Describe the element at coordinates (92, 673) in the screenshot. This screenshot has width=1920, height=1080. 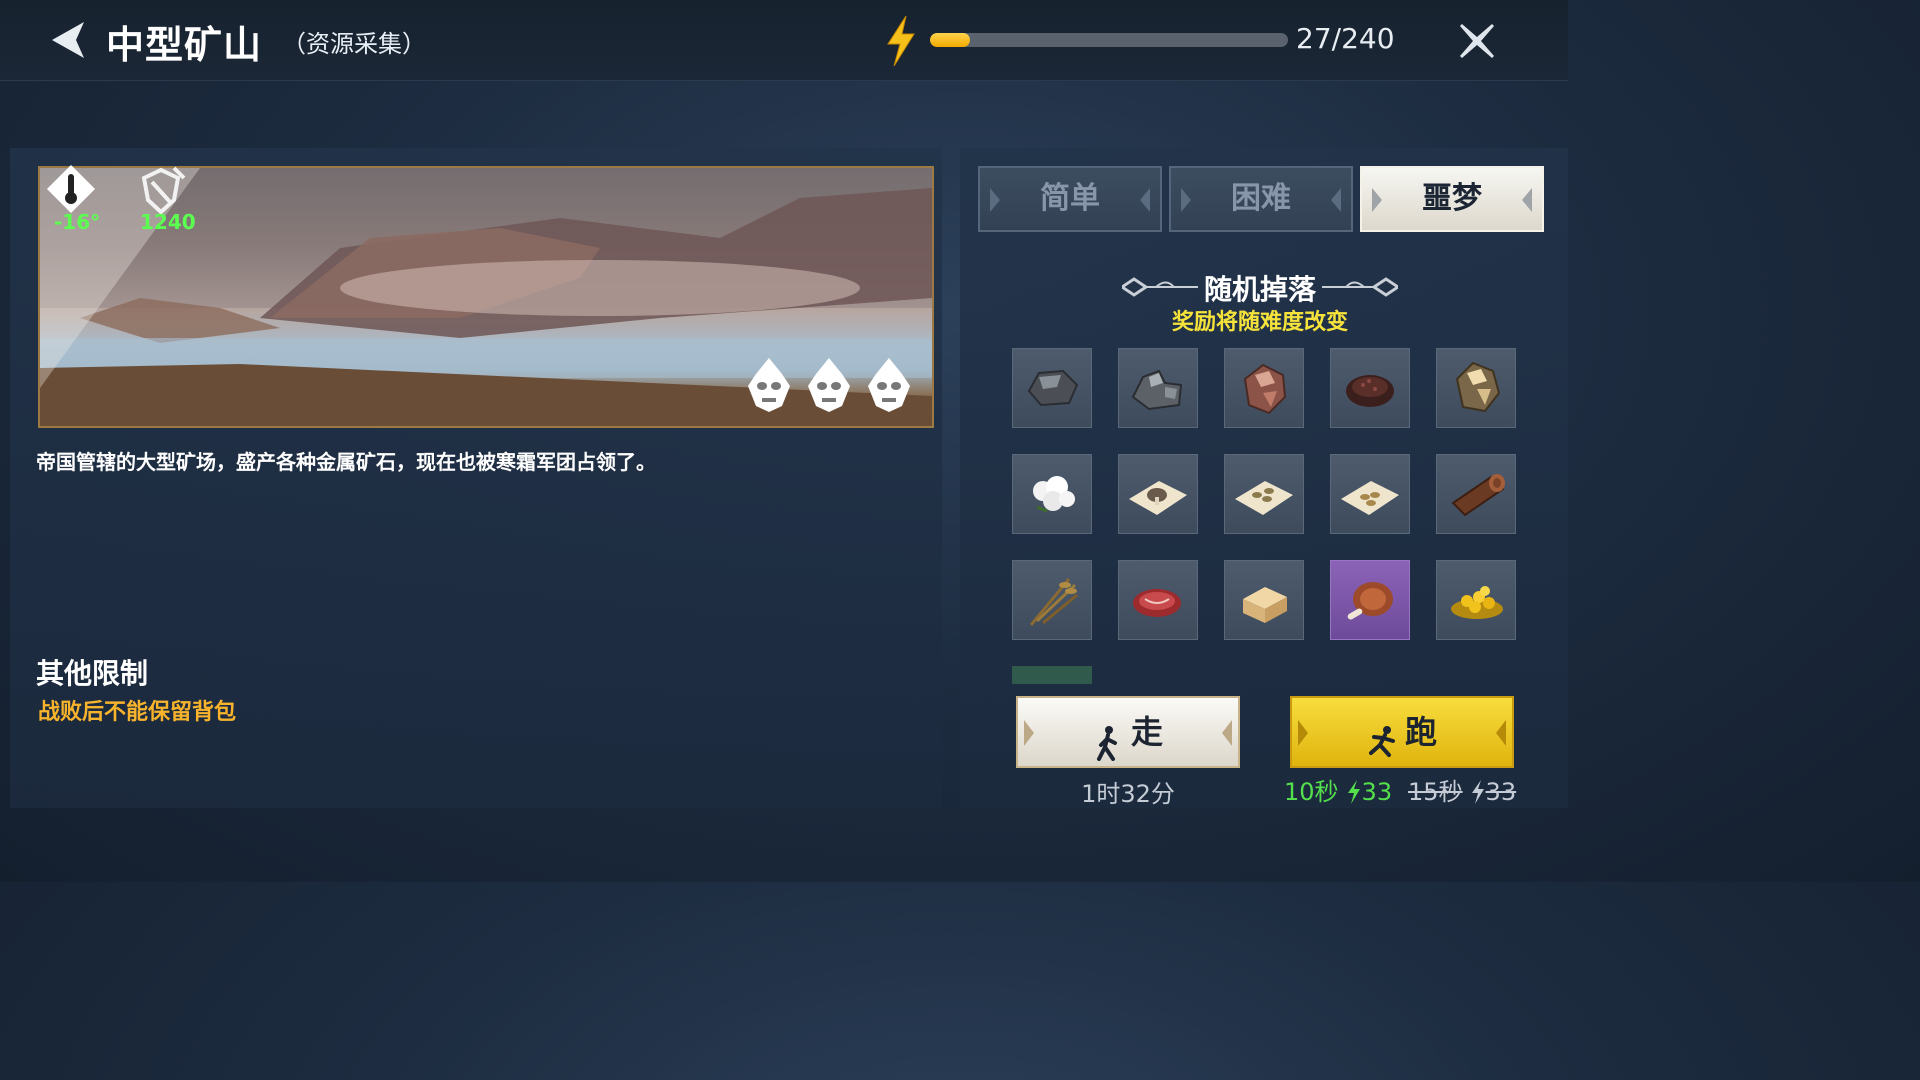
I see `limits-title: 其他限制` at that location.